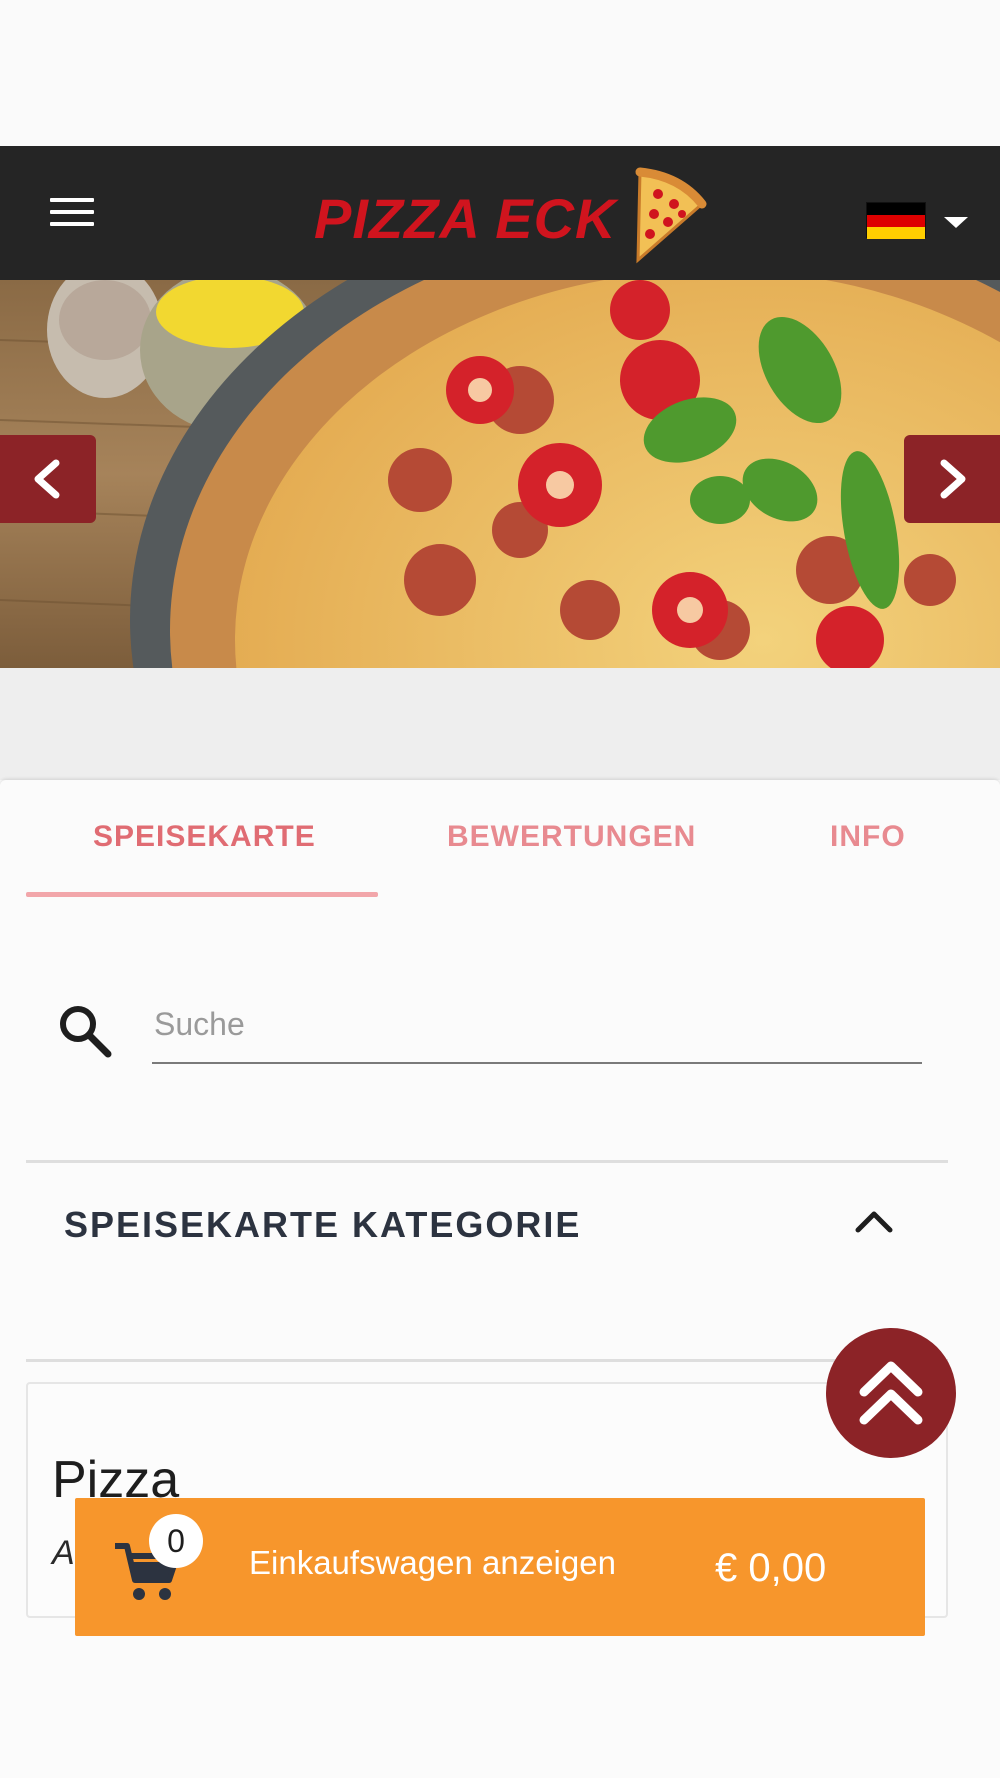 This screenshot has width=1000, height=1778. What do you see at coordinates (323, 1224) in the screenshot?
I see `category-title: SPEISEKARTE KATEGORIE` at bounding box center [323, 1224].